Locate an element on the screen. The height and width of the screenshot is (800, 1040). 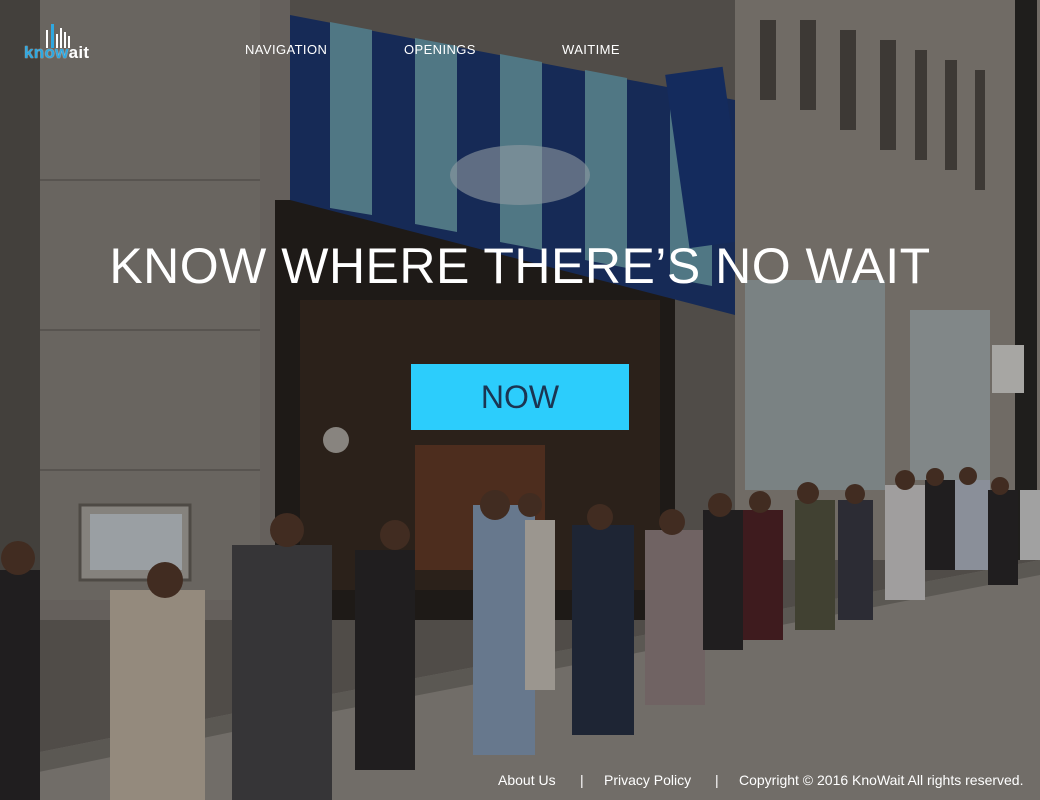
knowait-logo: knowait is located at coordinates (64, 44).